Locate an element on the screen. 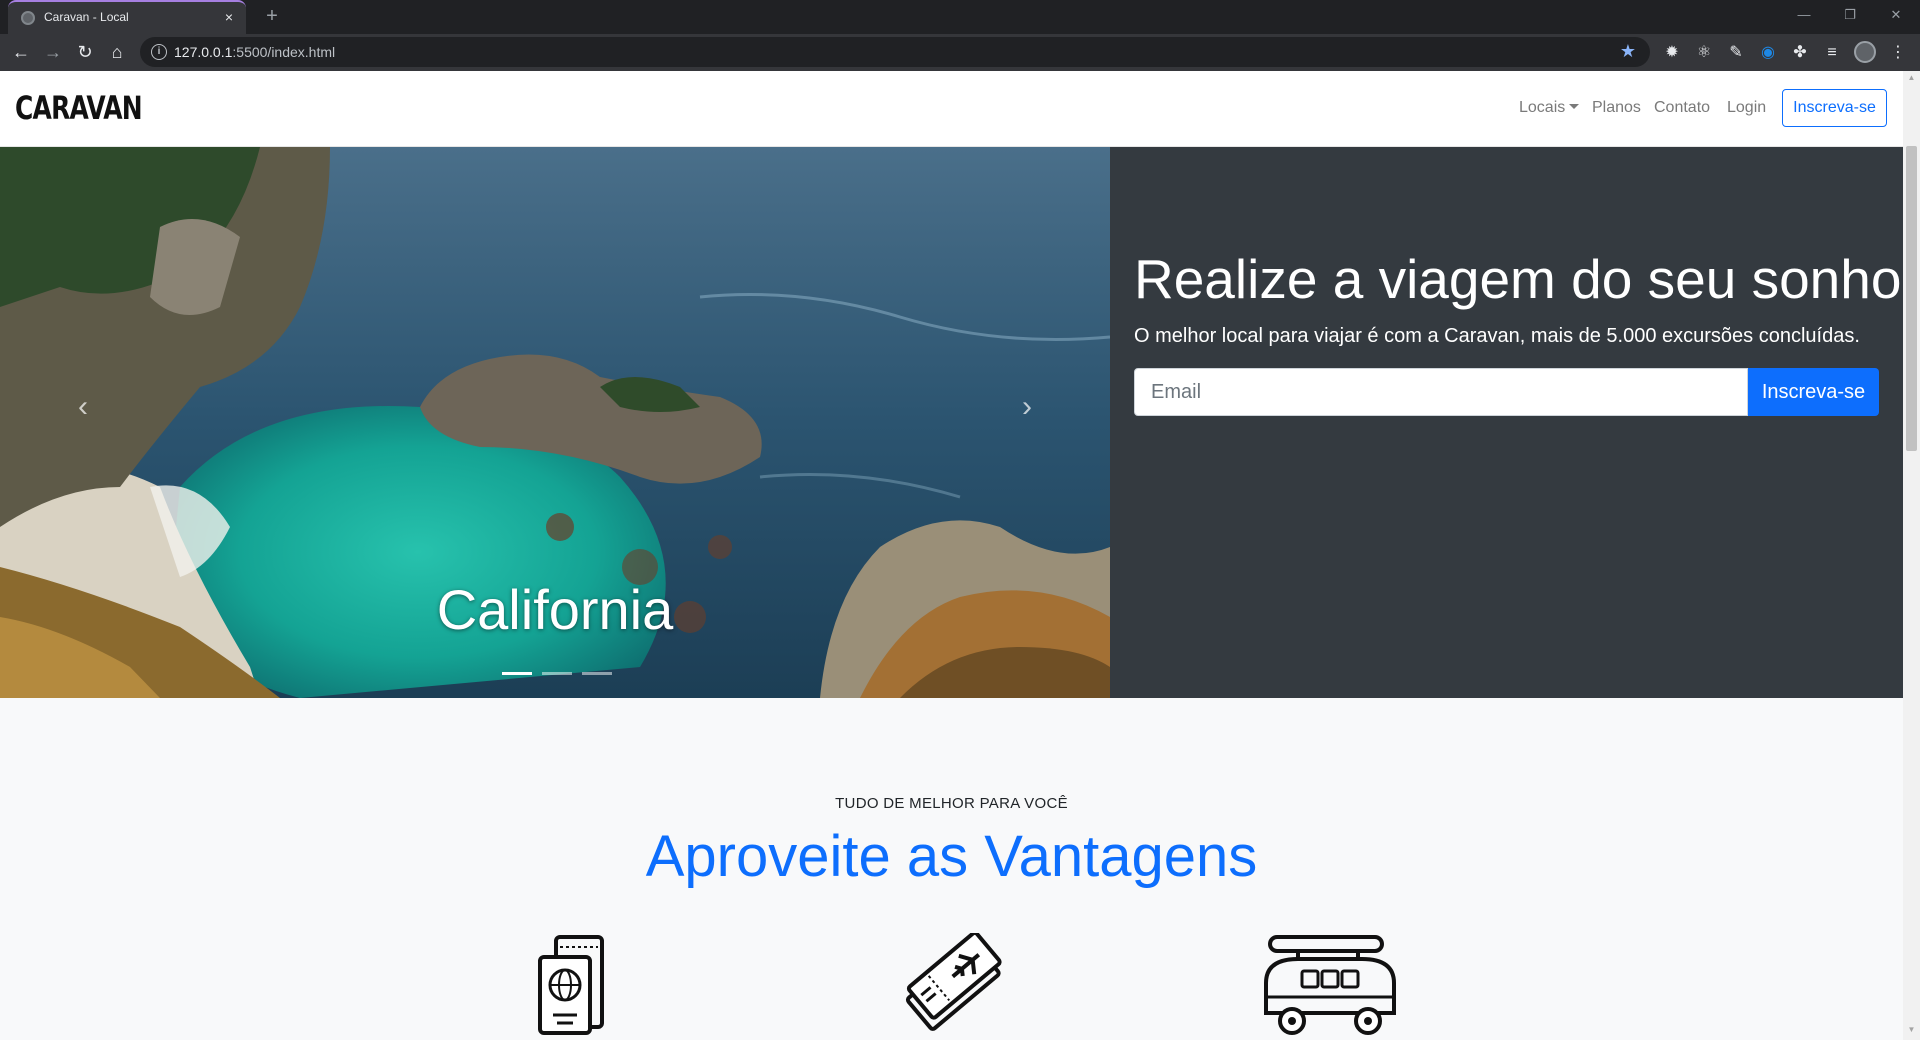 This screenshot has height=1040, width=1920. section-kicker: TUDO DE MELHOR PARA VOCÊ is located at coordinates (951, 803).